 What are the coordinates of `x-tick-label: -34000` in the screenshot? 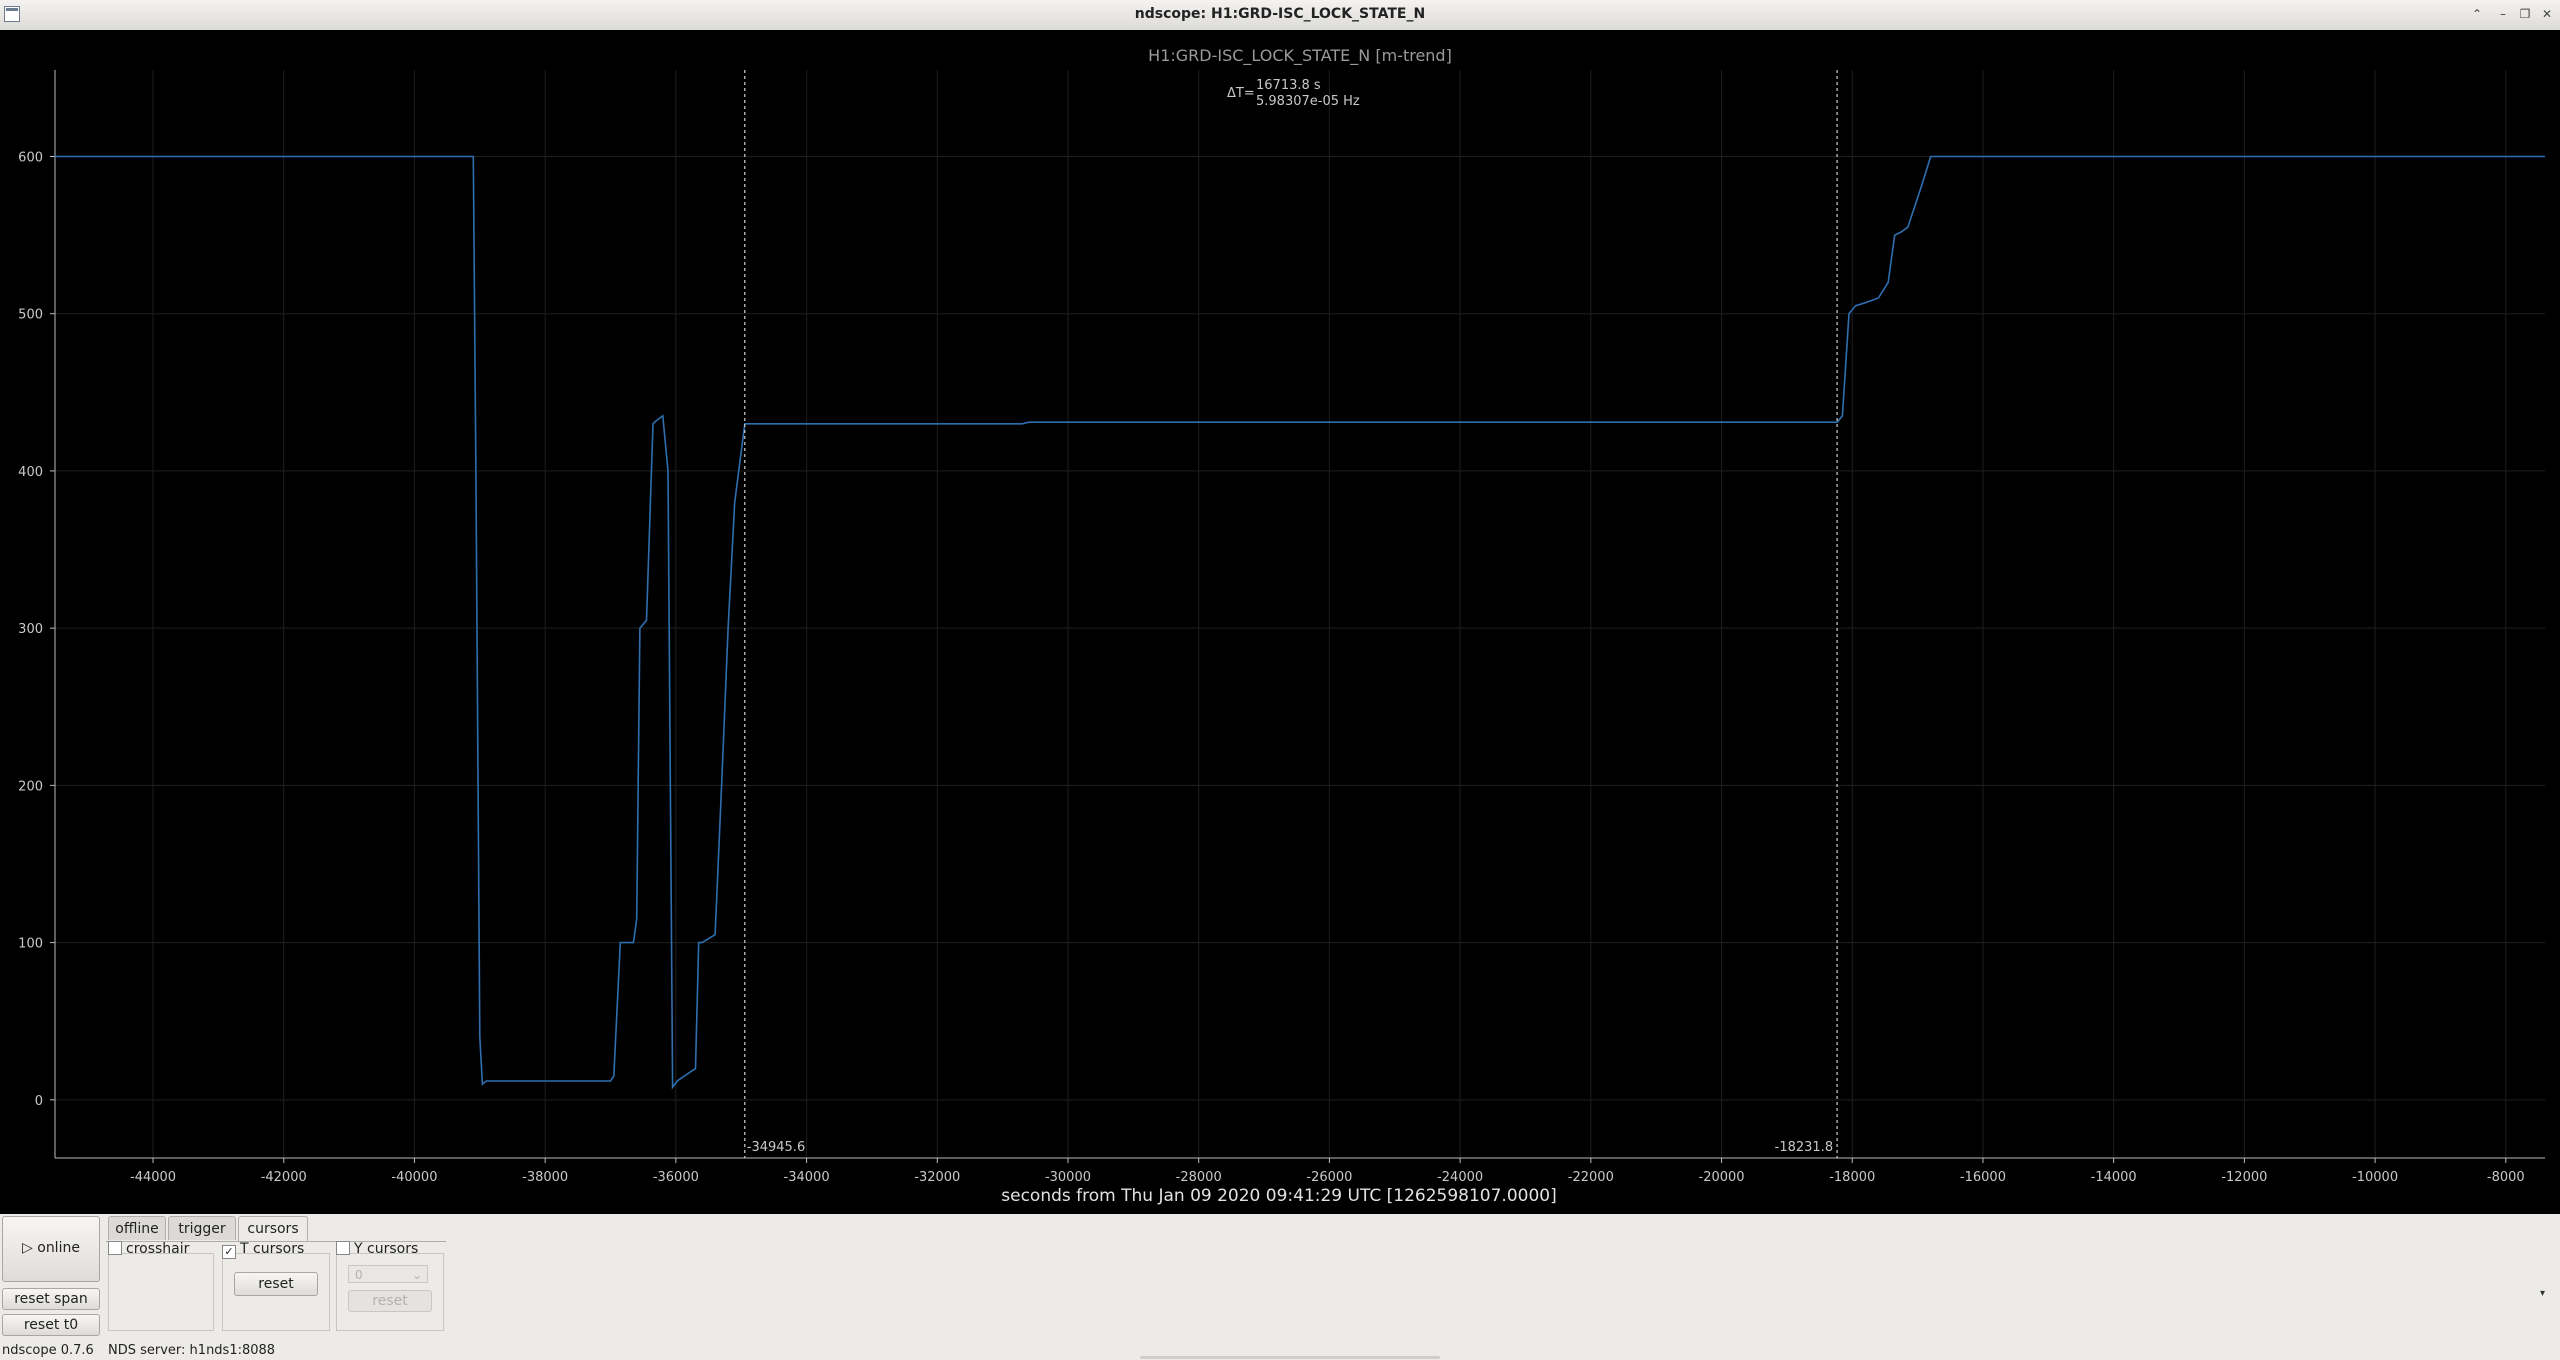 It's located at (807, 1177).